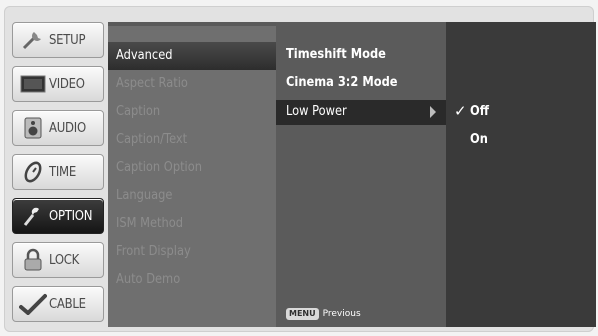 The width and height of the screenshot is (598, 336). Describe the element at coordinates (479, 140) in the screenshot. I see `option-on: On` at that location.